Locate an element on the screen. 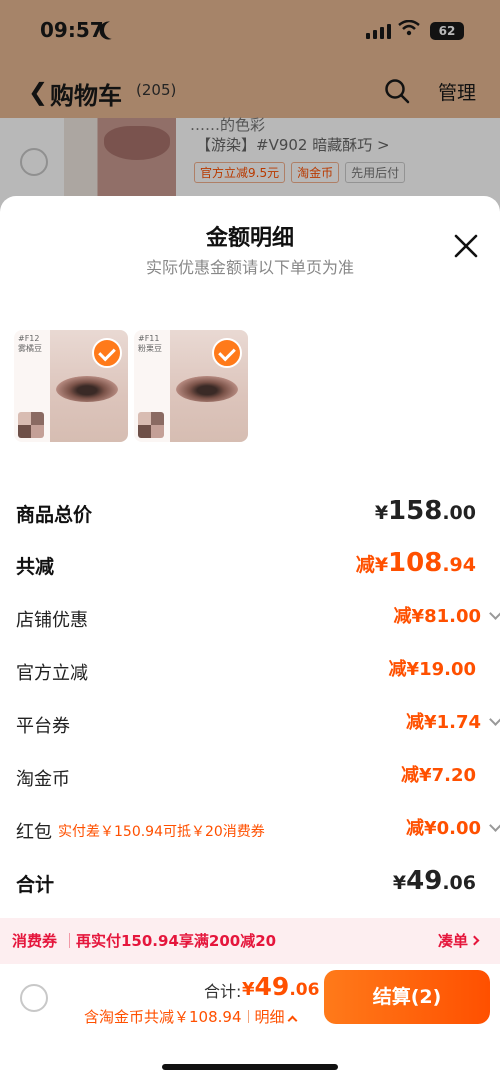  product-thumbnail-1: #F12 雾橘豆 is located at coordinates (71, 386).